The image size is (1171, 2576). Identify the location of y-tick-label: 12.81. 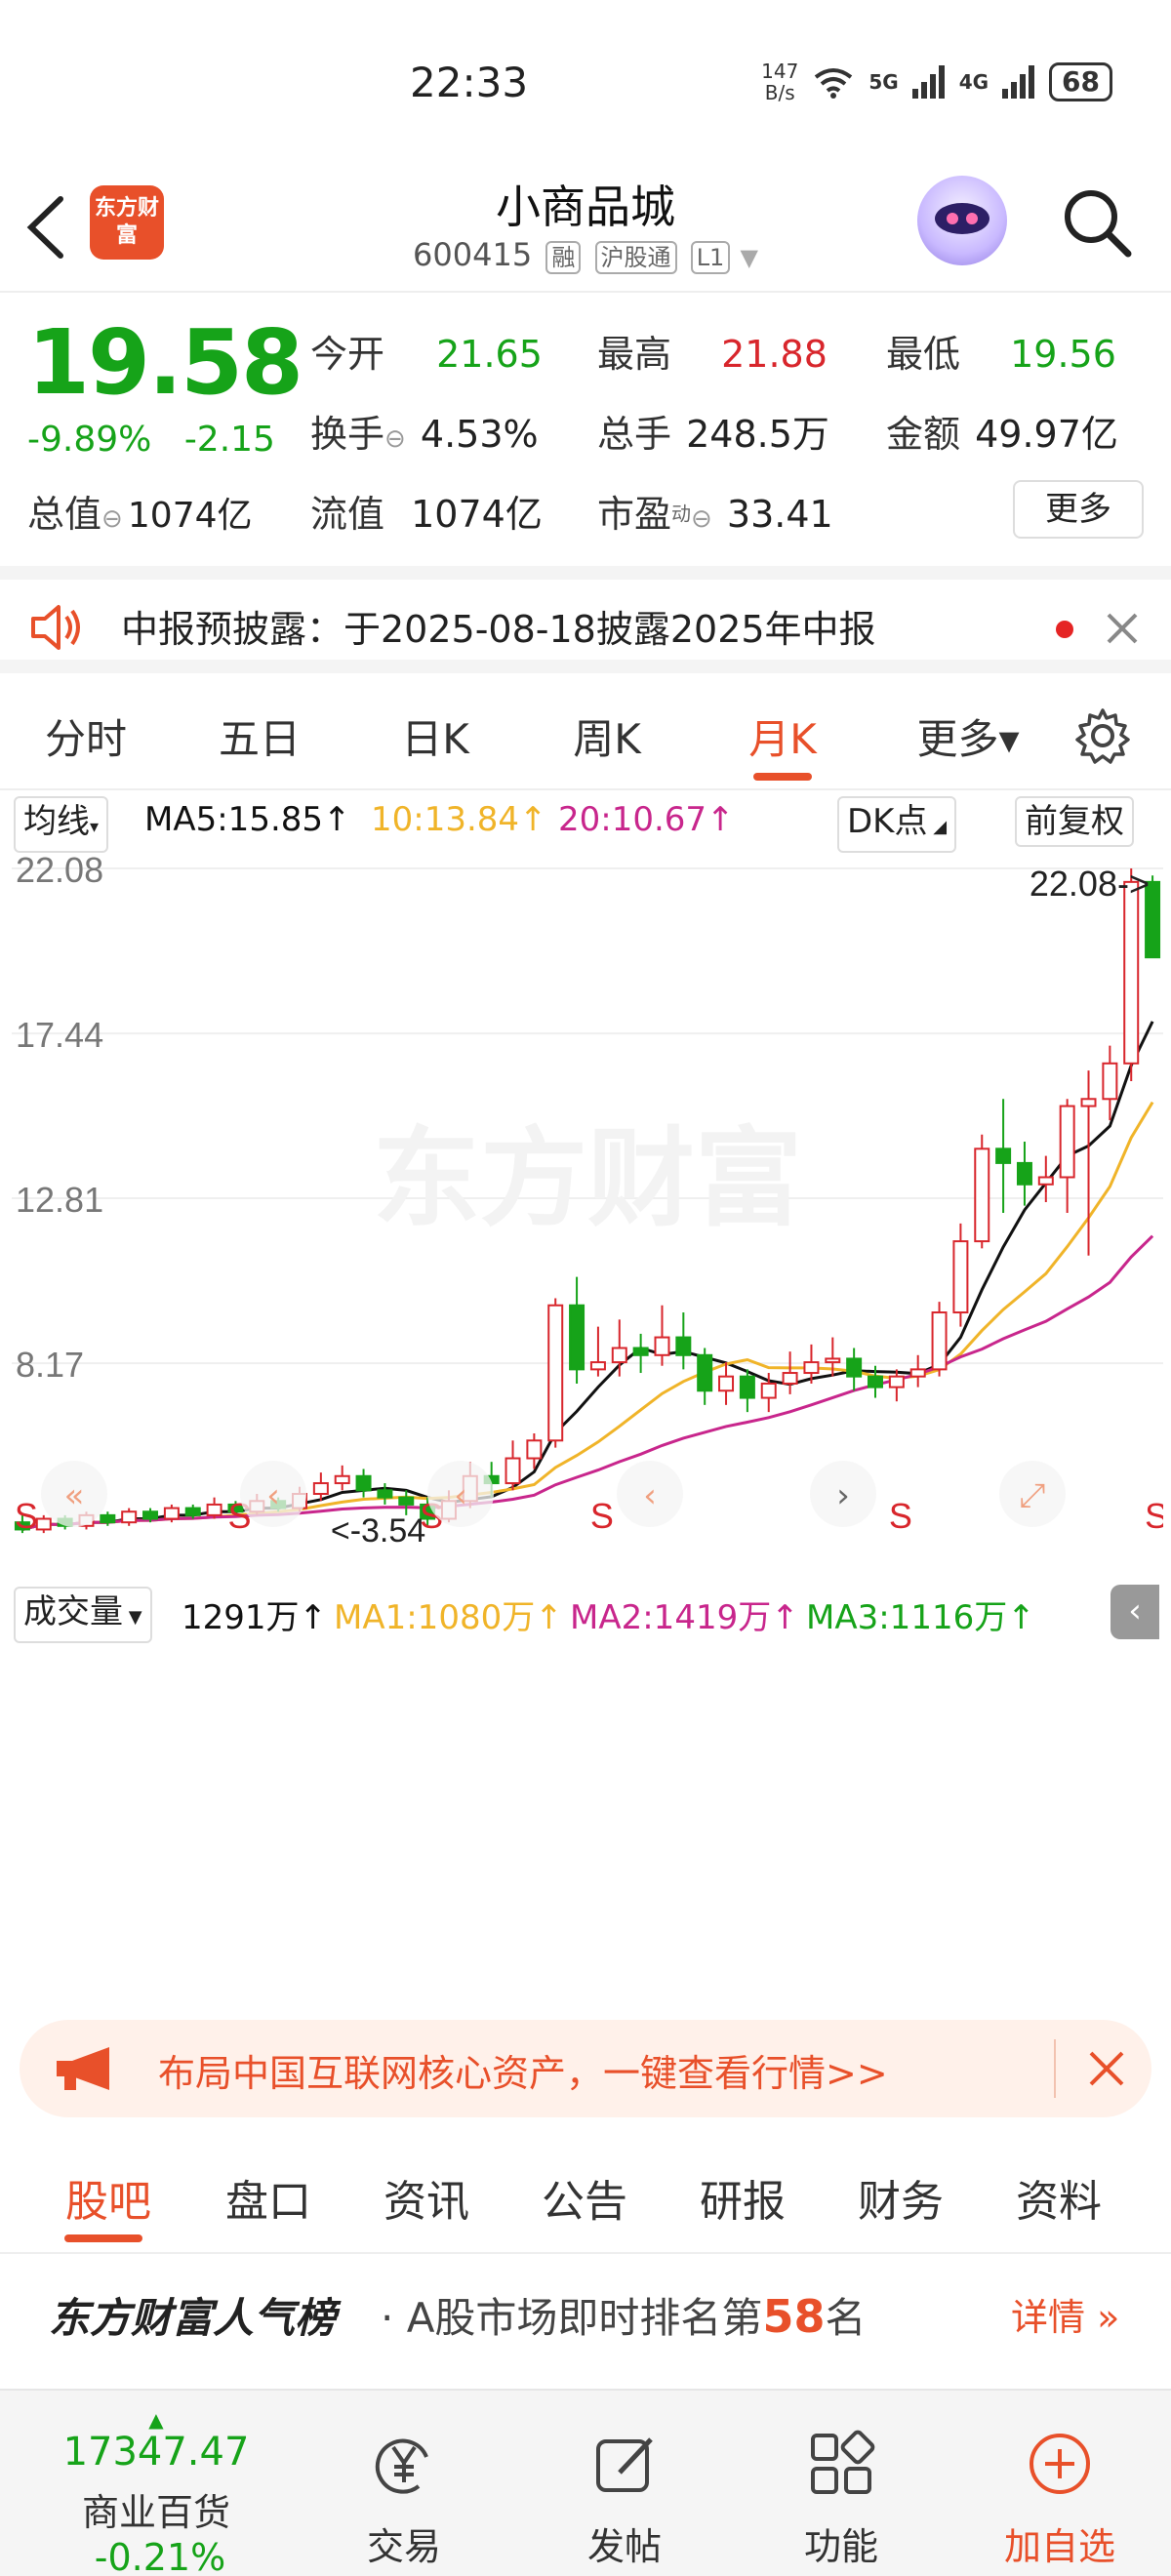
(59, 1200).